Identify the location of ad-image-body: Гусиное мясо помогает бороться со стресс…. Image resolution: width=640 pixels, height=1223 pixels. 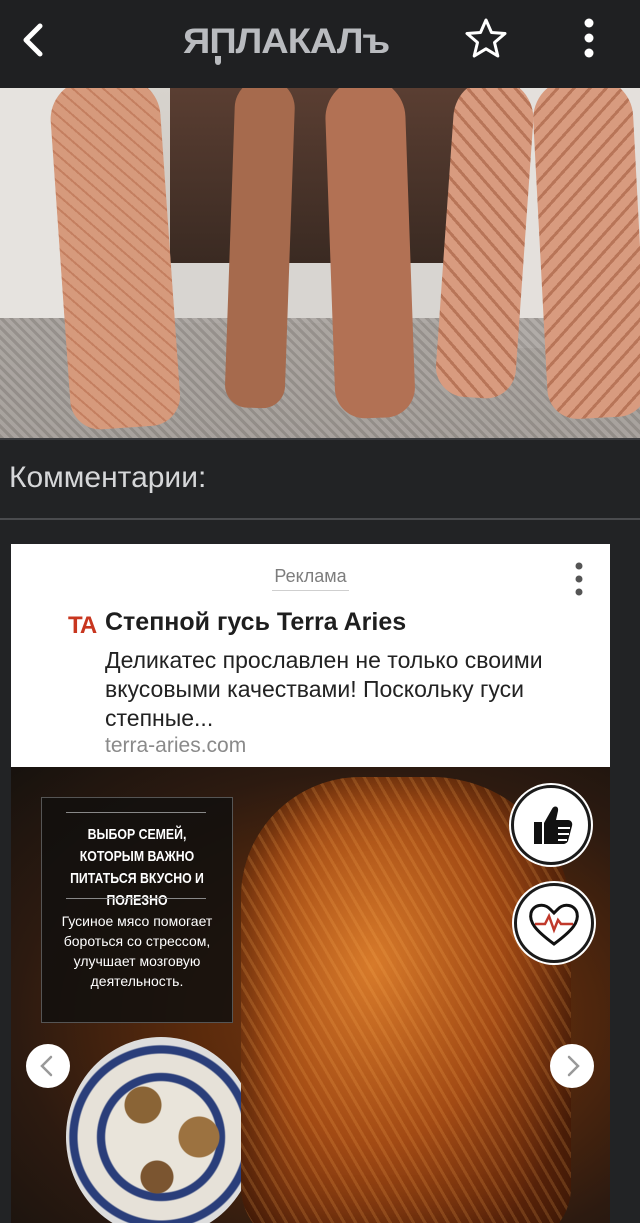
(137, 951).